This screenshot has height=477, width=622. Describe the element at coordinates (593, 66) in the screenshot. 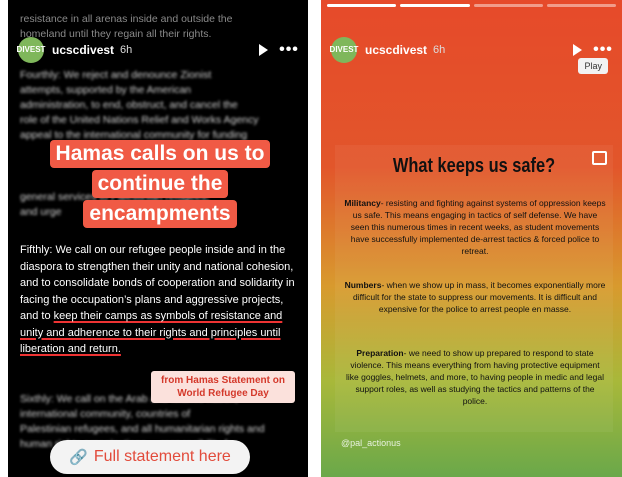

I see `play-tooltip: Play` at that location.